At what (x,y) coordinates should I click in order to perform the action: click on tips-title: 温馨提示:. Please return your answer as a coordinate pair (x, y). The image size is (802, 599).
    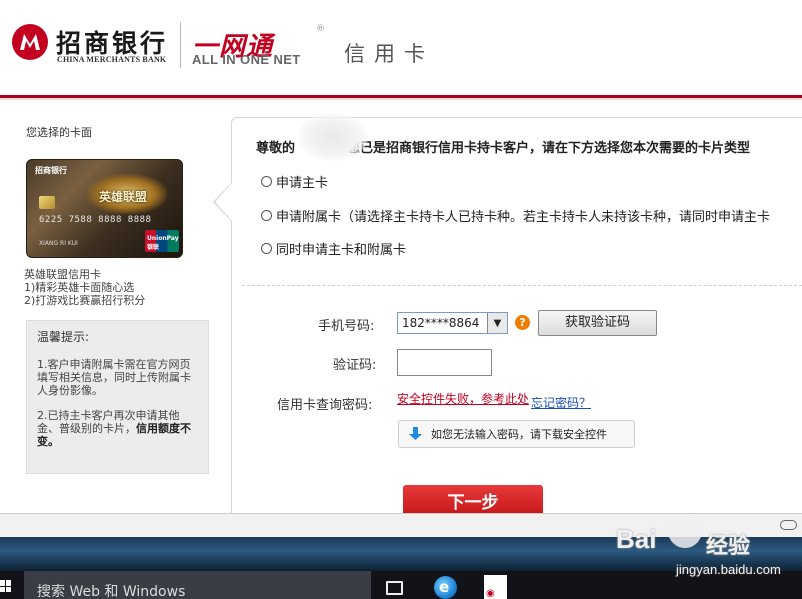
    Looking at the image, I should click on (63, 337).